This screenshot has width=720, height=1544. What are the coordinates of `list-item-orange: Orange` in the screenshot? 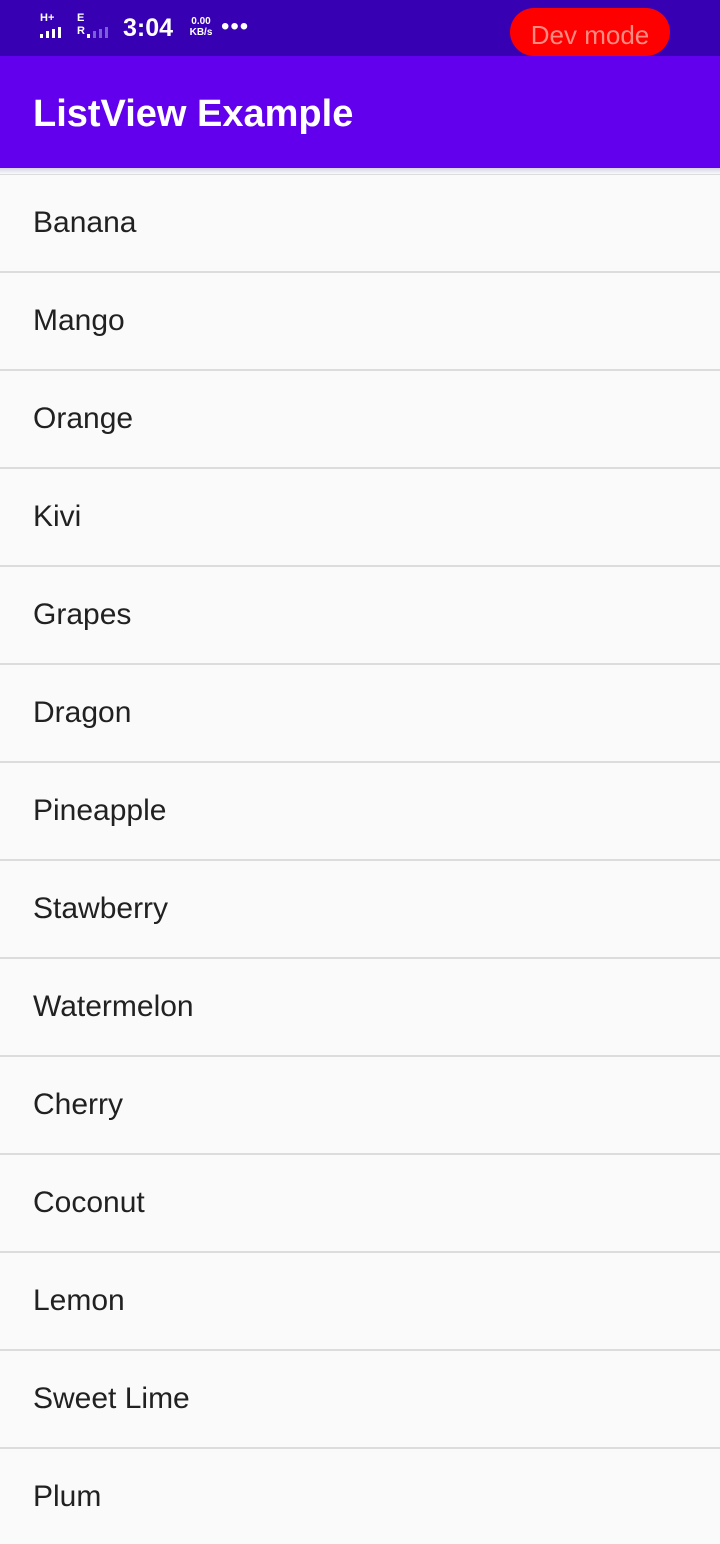 It's located at (360, 420).